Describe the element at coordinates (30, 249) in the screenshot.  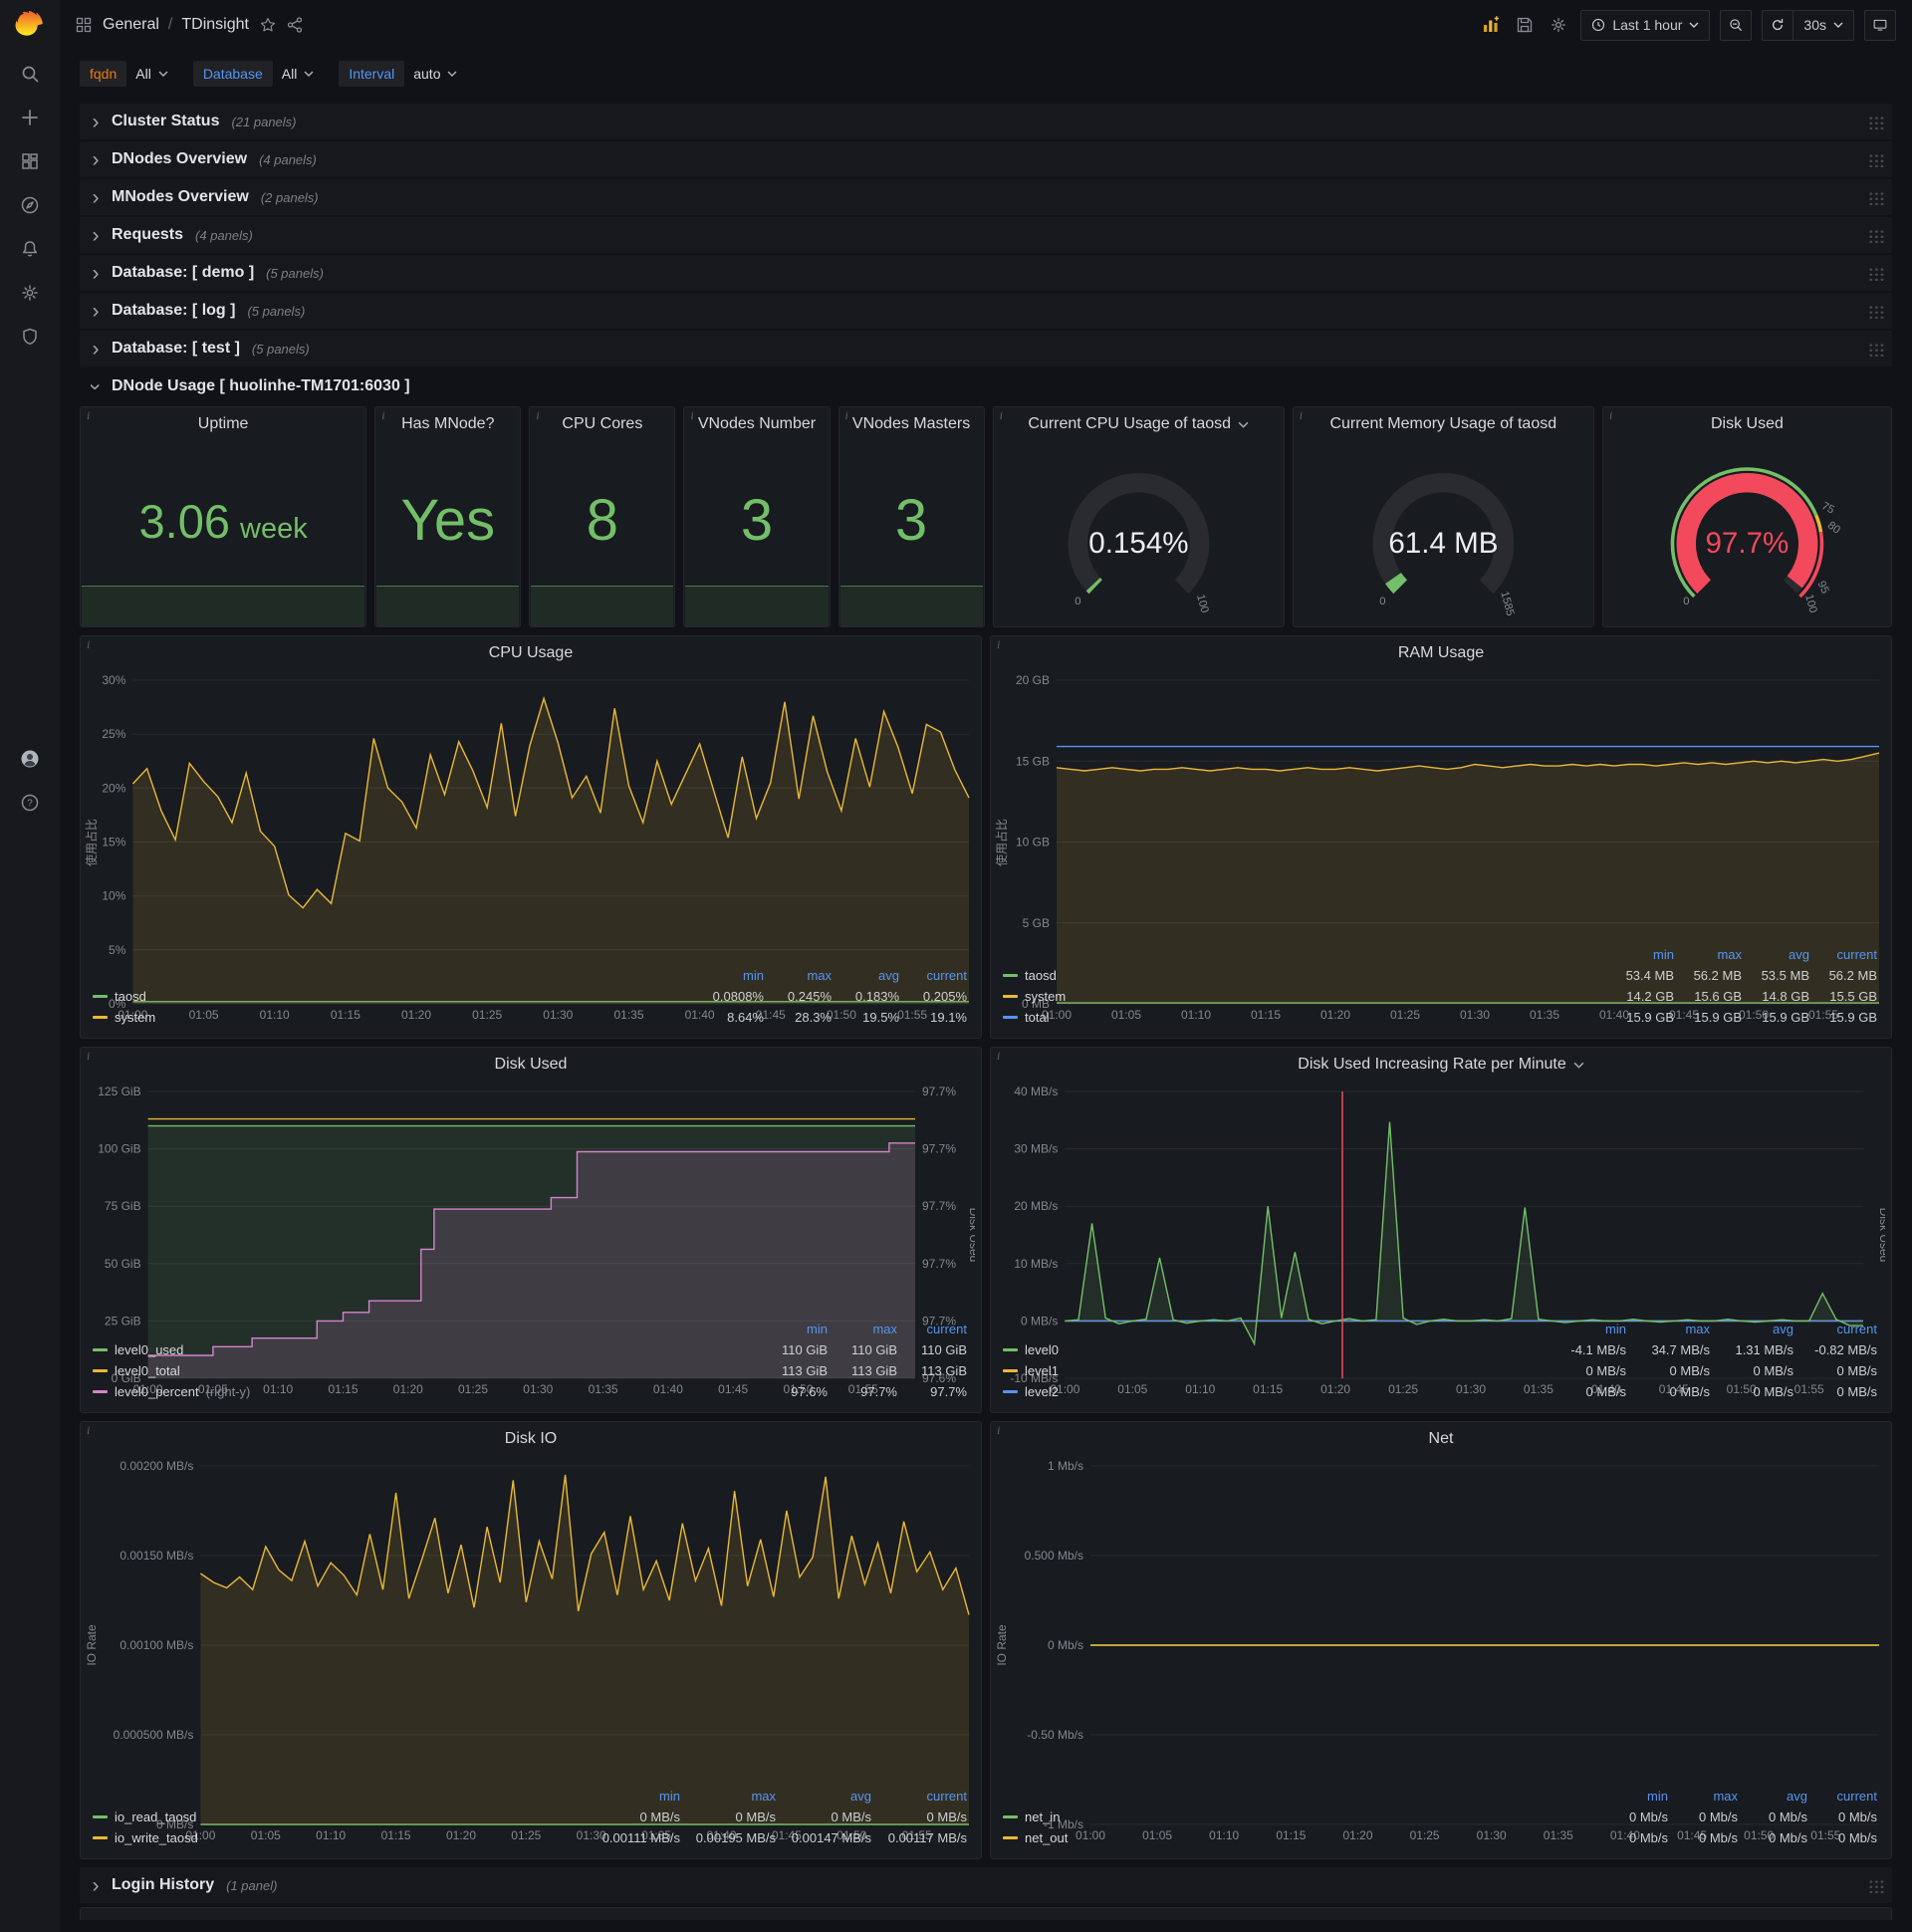
I see `alerting-icon` at that location.